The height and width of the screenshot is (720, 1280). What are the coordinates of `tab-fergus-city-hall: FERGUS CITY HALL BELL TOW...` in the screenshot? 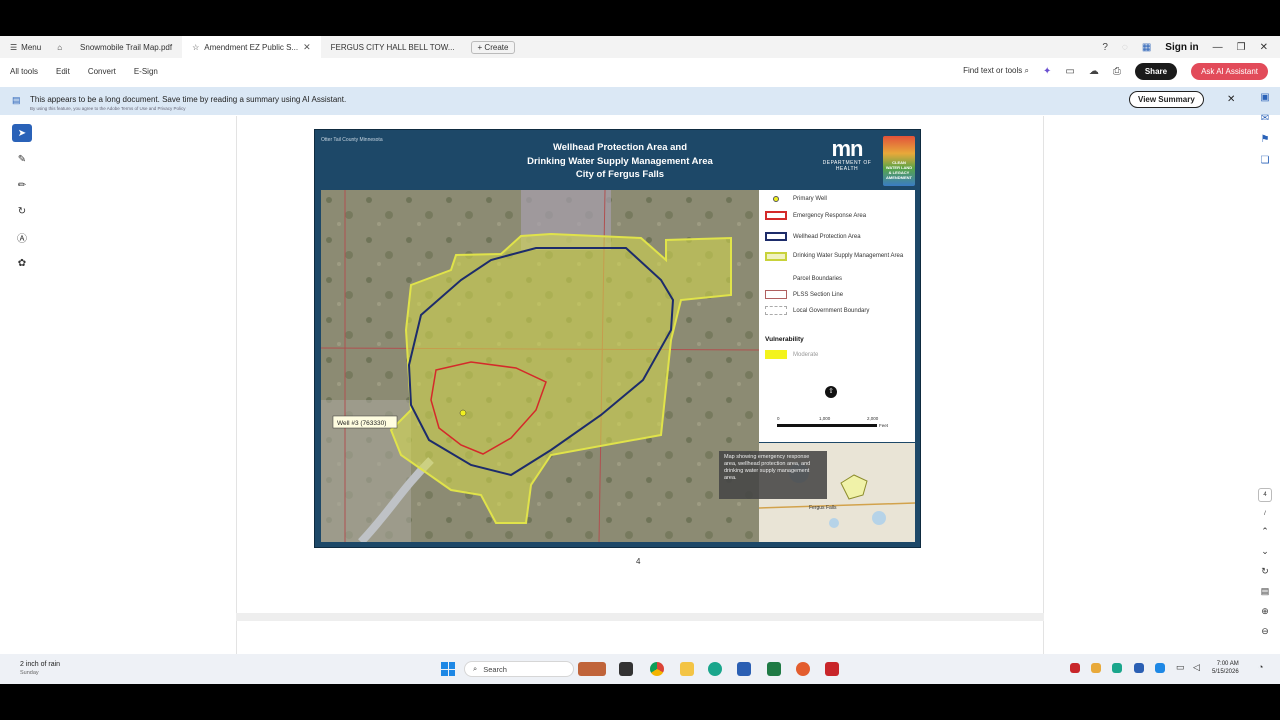 It's located at (393, 47).